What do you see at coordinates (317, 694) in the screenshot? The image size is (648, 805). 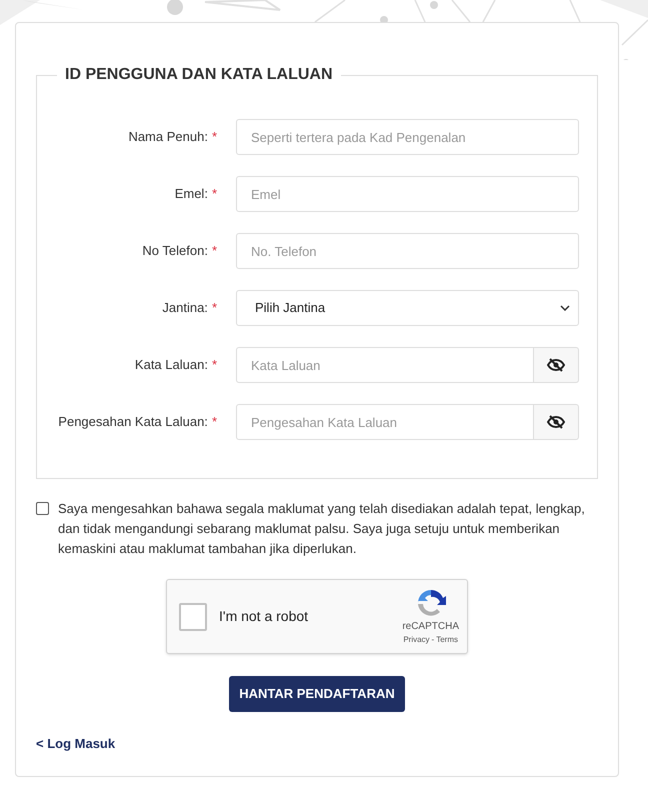 I see `submit-button: HANTAR PENDAFTARAN` at bounding box center [317, 694].